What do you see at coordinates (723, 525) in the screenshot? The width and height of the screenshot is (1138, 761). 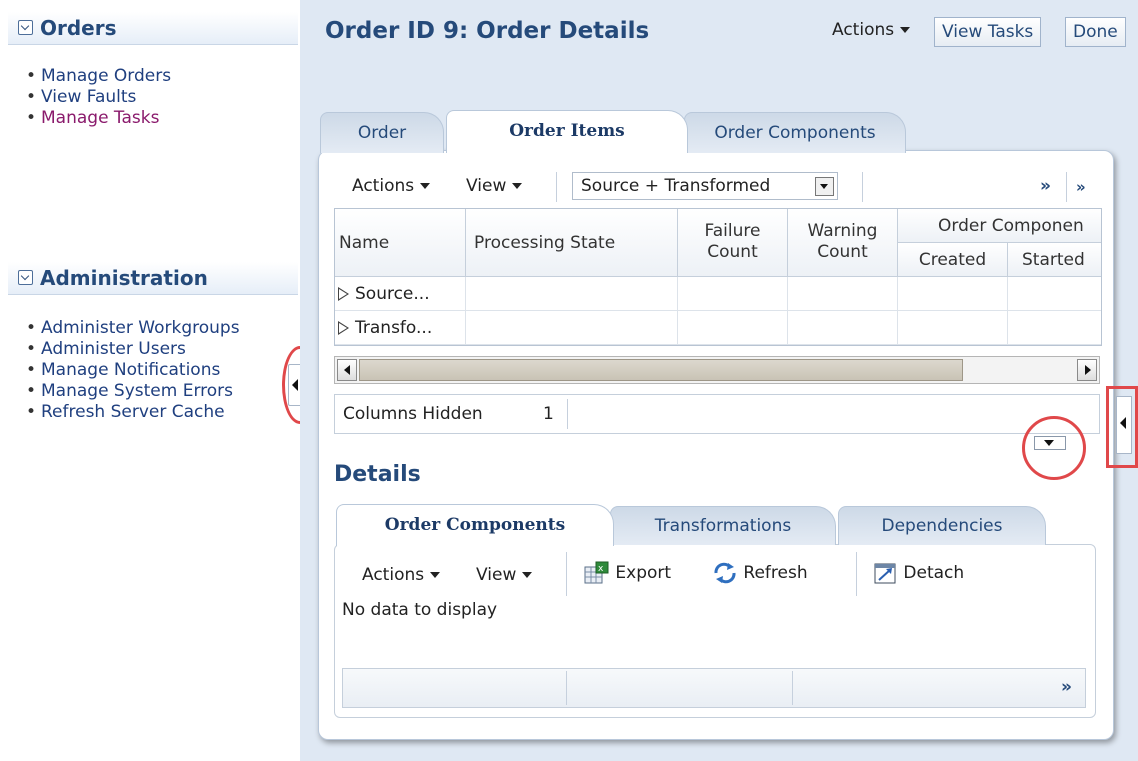 I see `tab-transformations: Transformations` at bounding box center [723, 525].